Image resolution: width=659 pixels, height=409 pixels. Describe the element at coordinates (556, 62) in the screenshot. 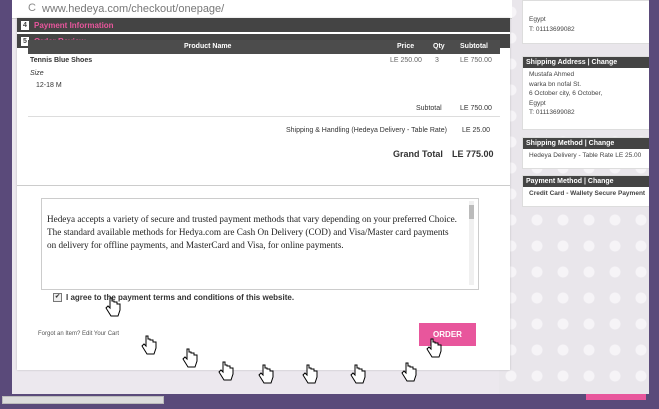

I see `shipping-address-title: Shipping Address` at that location.